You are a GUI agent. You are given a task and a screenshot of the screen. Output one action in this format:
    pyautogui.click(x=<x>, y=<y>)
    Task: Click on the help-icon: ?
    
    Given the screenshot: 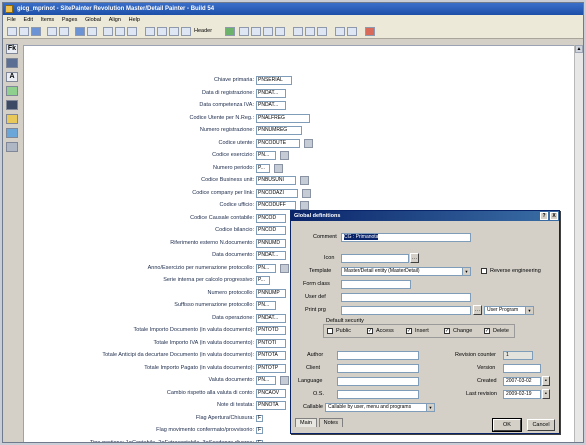 What is the action you would take?
    pyautogui.click(x=544, y=216)
    